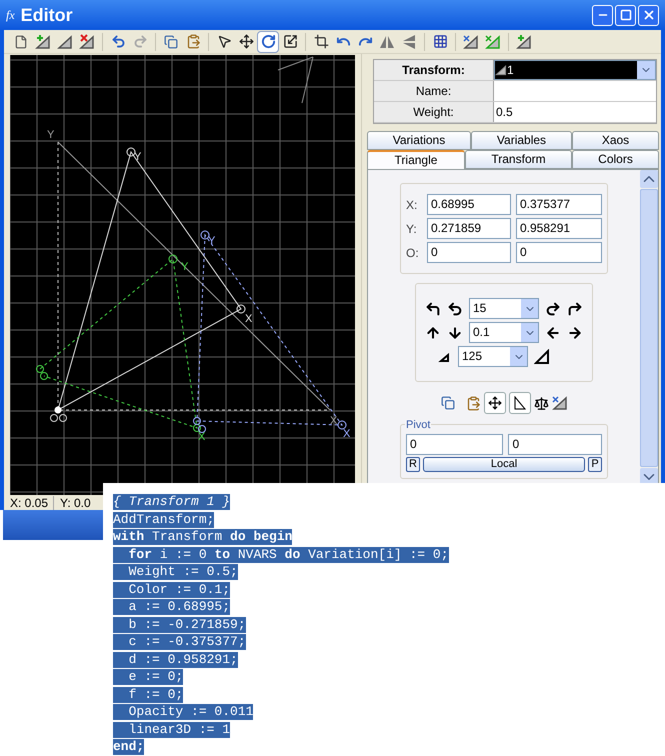  What do you see at coordinates (434, 70) in the screenshot?
I see `property-label: Transform:` at bounding box center [434, 70].